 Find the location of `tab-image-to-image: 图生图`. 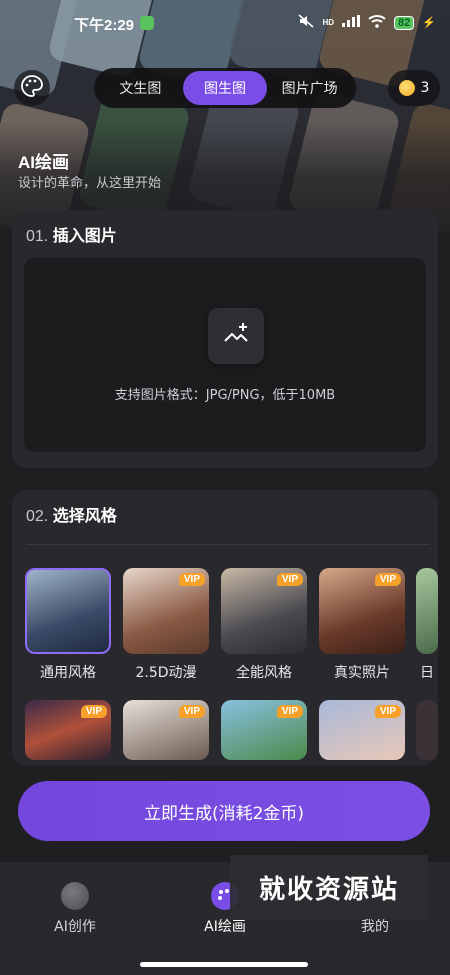

tab-image-to-image: 图生图 is located at coordinates (225, 88).